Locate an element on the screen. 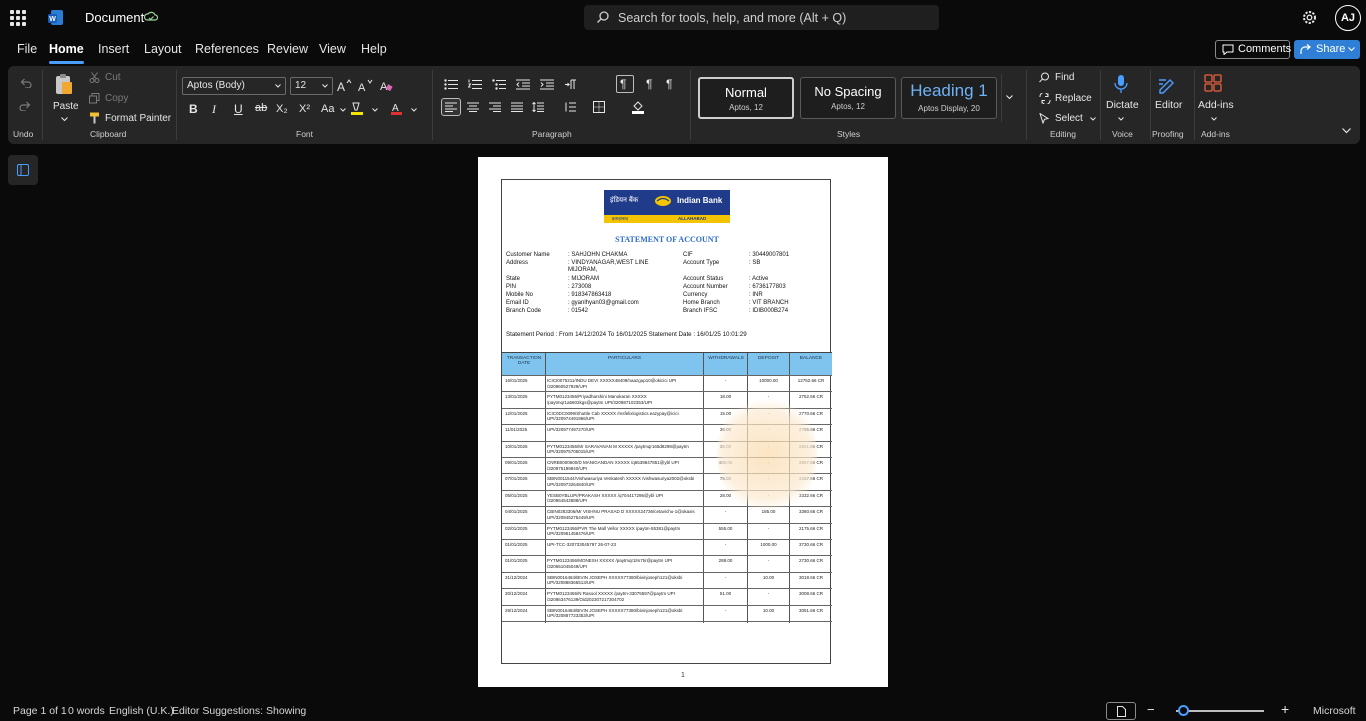 The width and height of the screenshot is (1366, 721). field-label: Mobile No is located at coordinates (520, 295).